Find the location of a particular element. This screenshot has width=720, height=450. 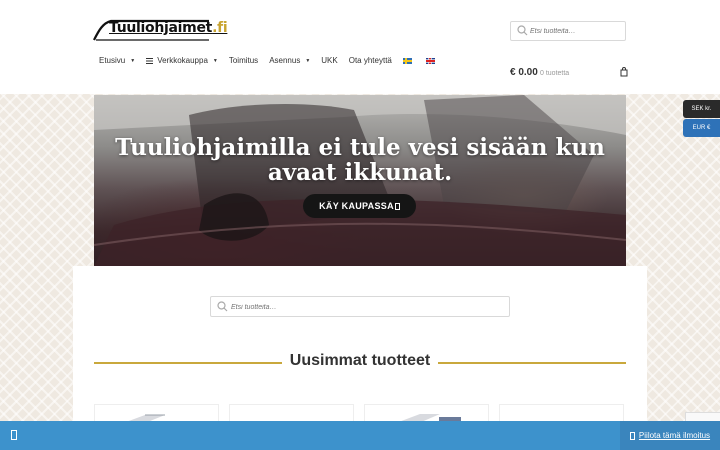

shop-now-button: KÄY KAUPASSA is located at coordinates (359, 206).